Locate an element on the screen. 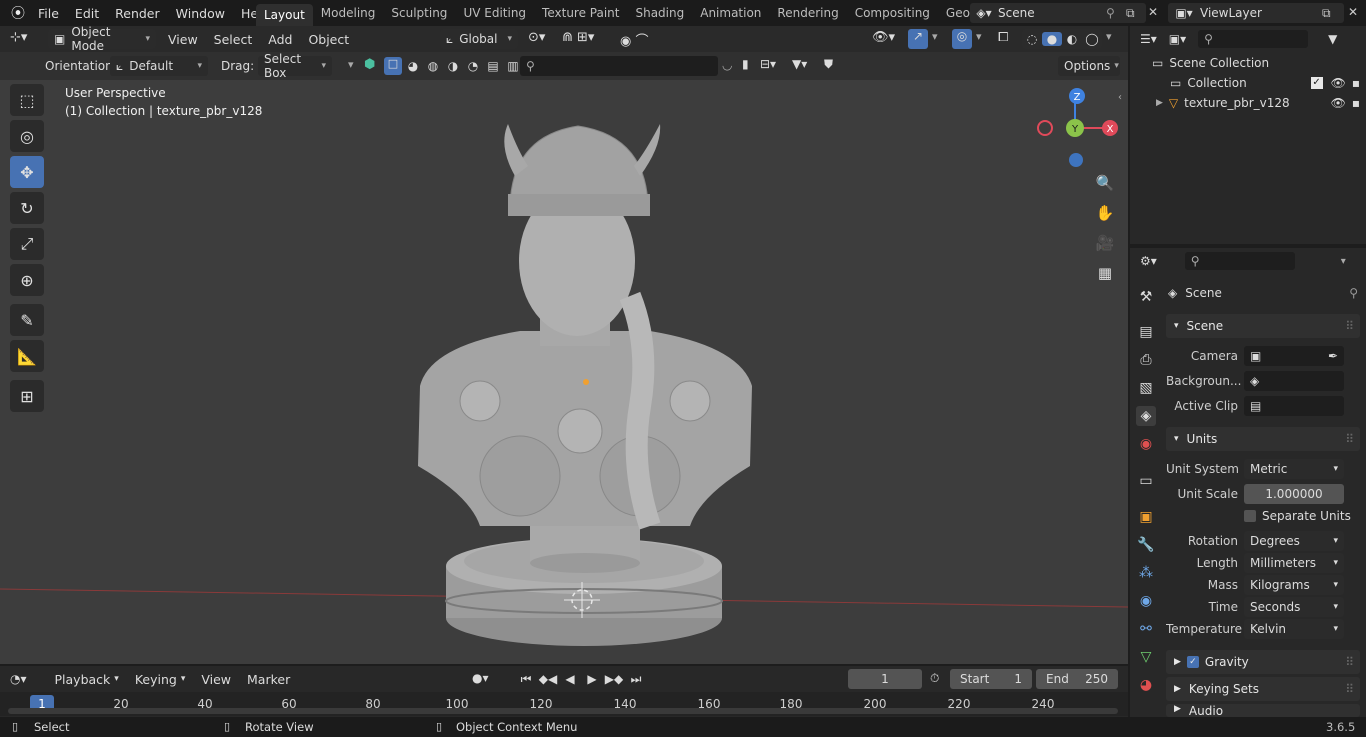 The image size is (1366, 737). object-types-icon: ⬢ is located at coordinates (369, 64).